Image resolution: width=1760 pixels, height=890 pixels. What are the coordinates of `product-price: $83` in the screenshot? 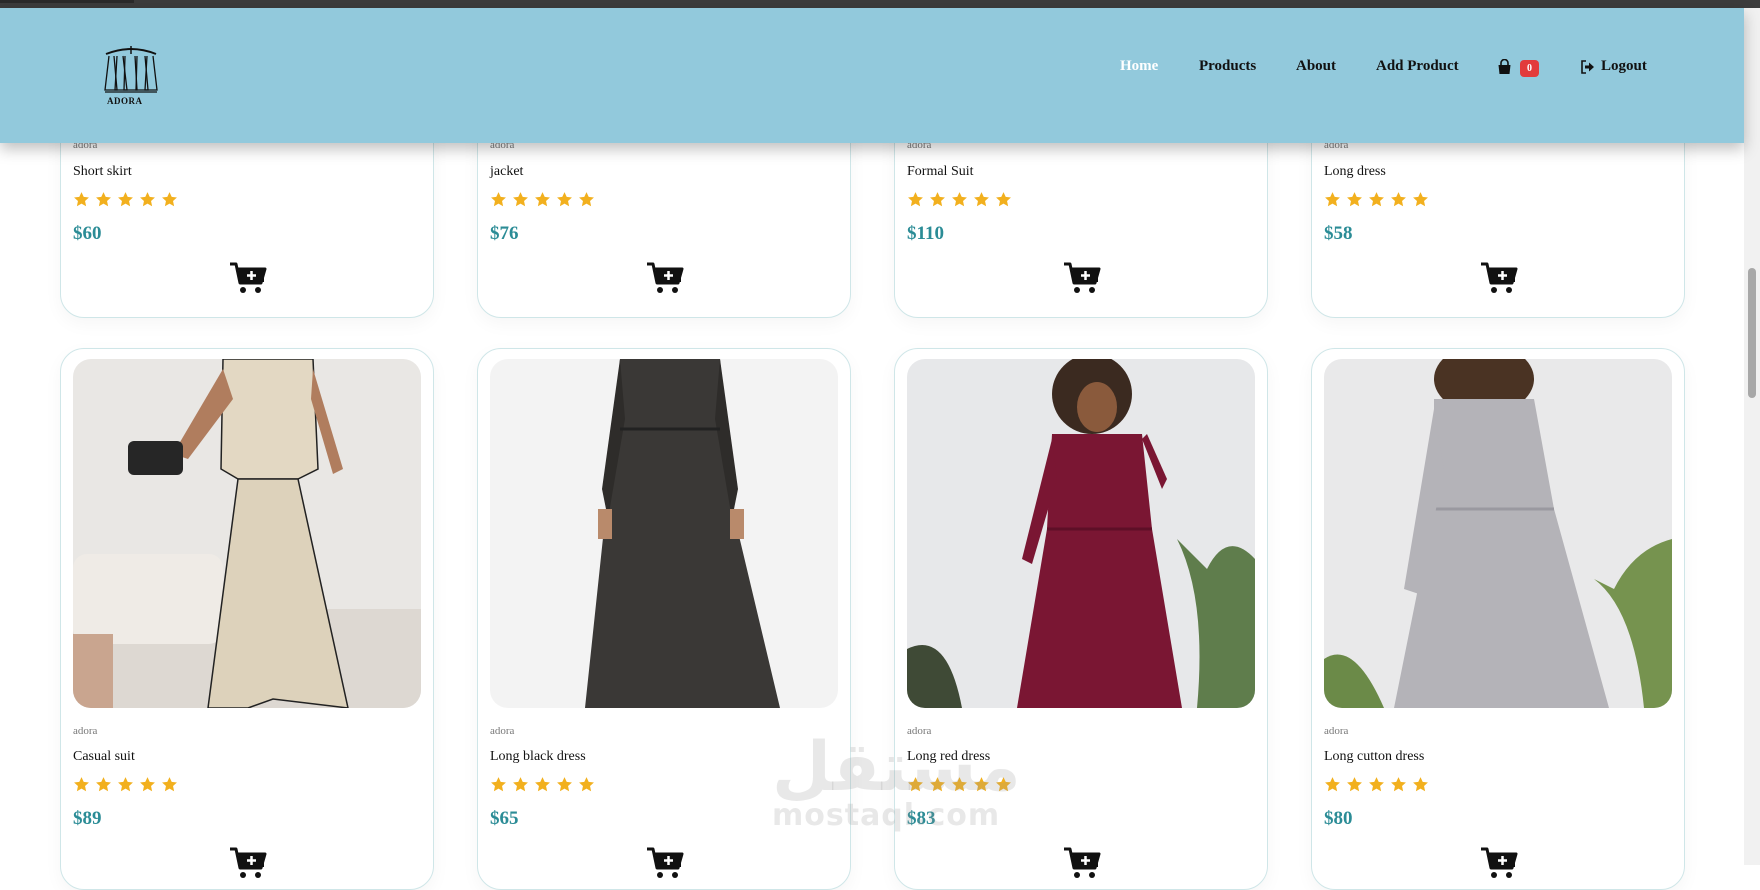 It's located at (921, 818).